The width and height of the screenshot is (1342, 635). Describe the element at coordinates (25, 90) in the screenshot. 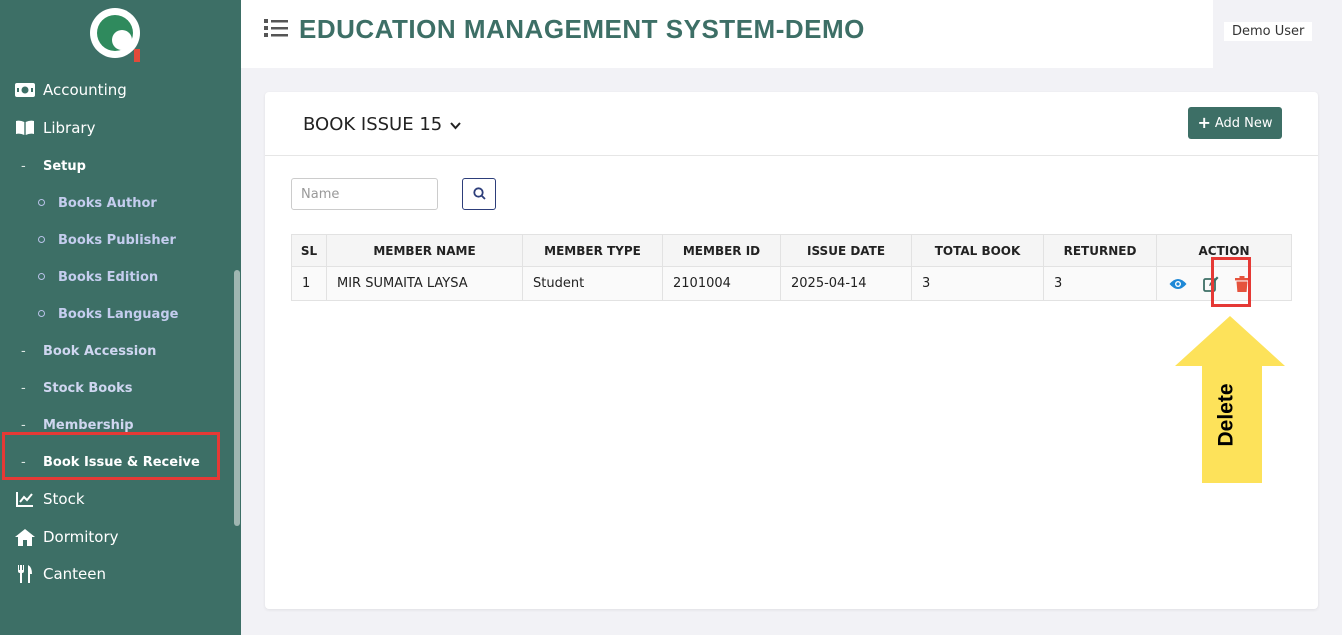

I see `money-bill-icon` at that location.